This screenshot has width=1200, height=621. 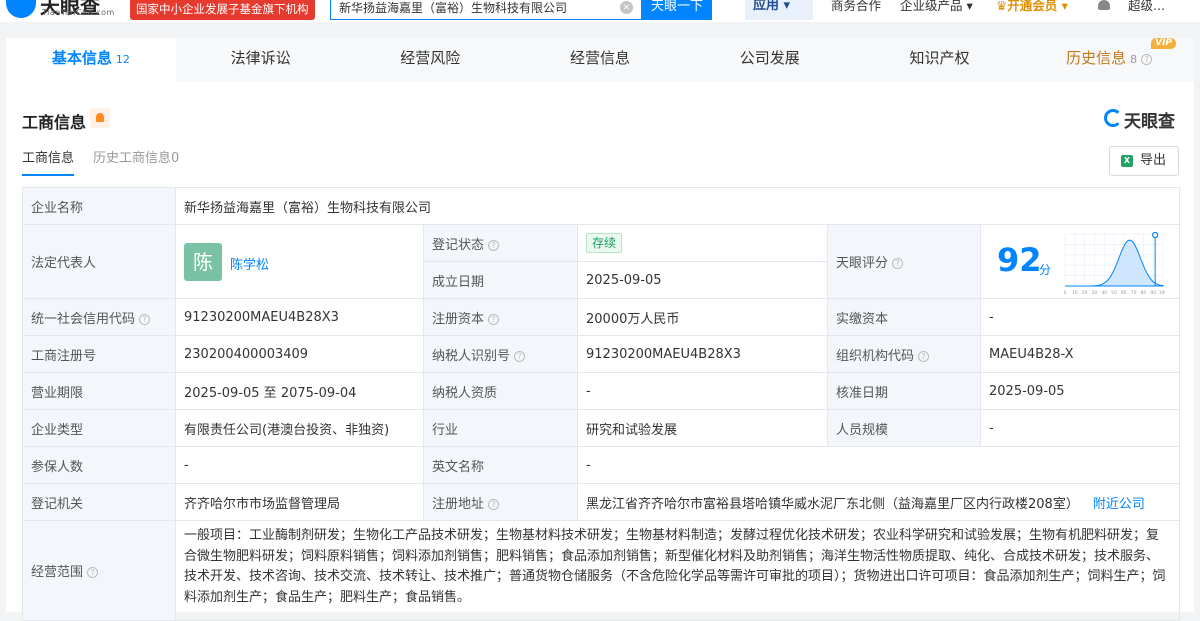 I want to click on tick-label: 100, so click(x=1162, y=293).